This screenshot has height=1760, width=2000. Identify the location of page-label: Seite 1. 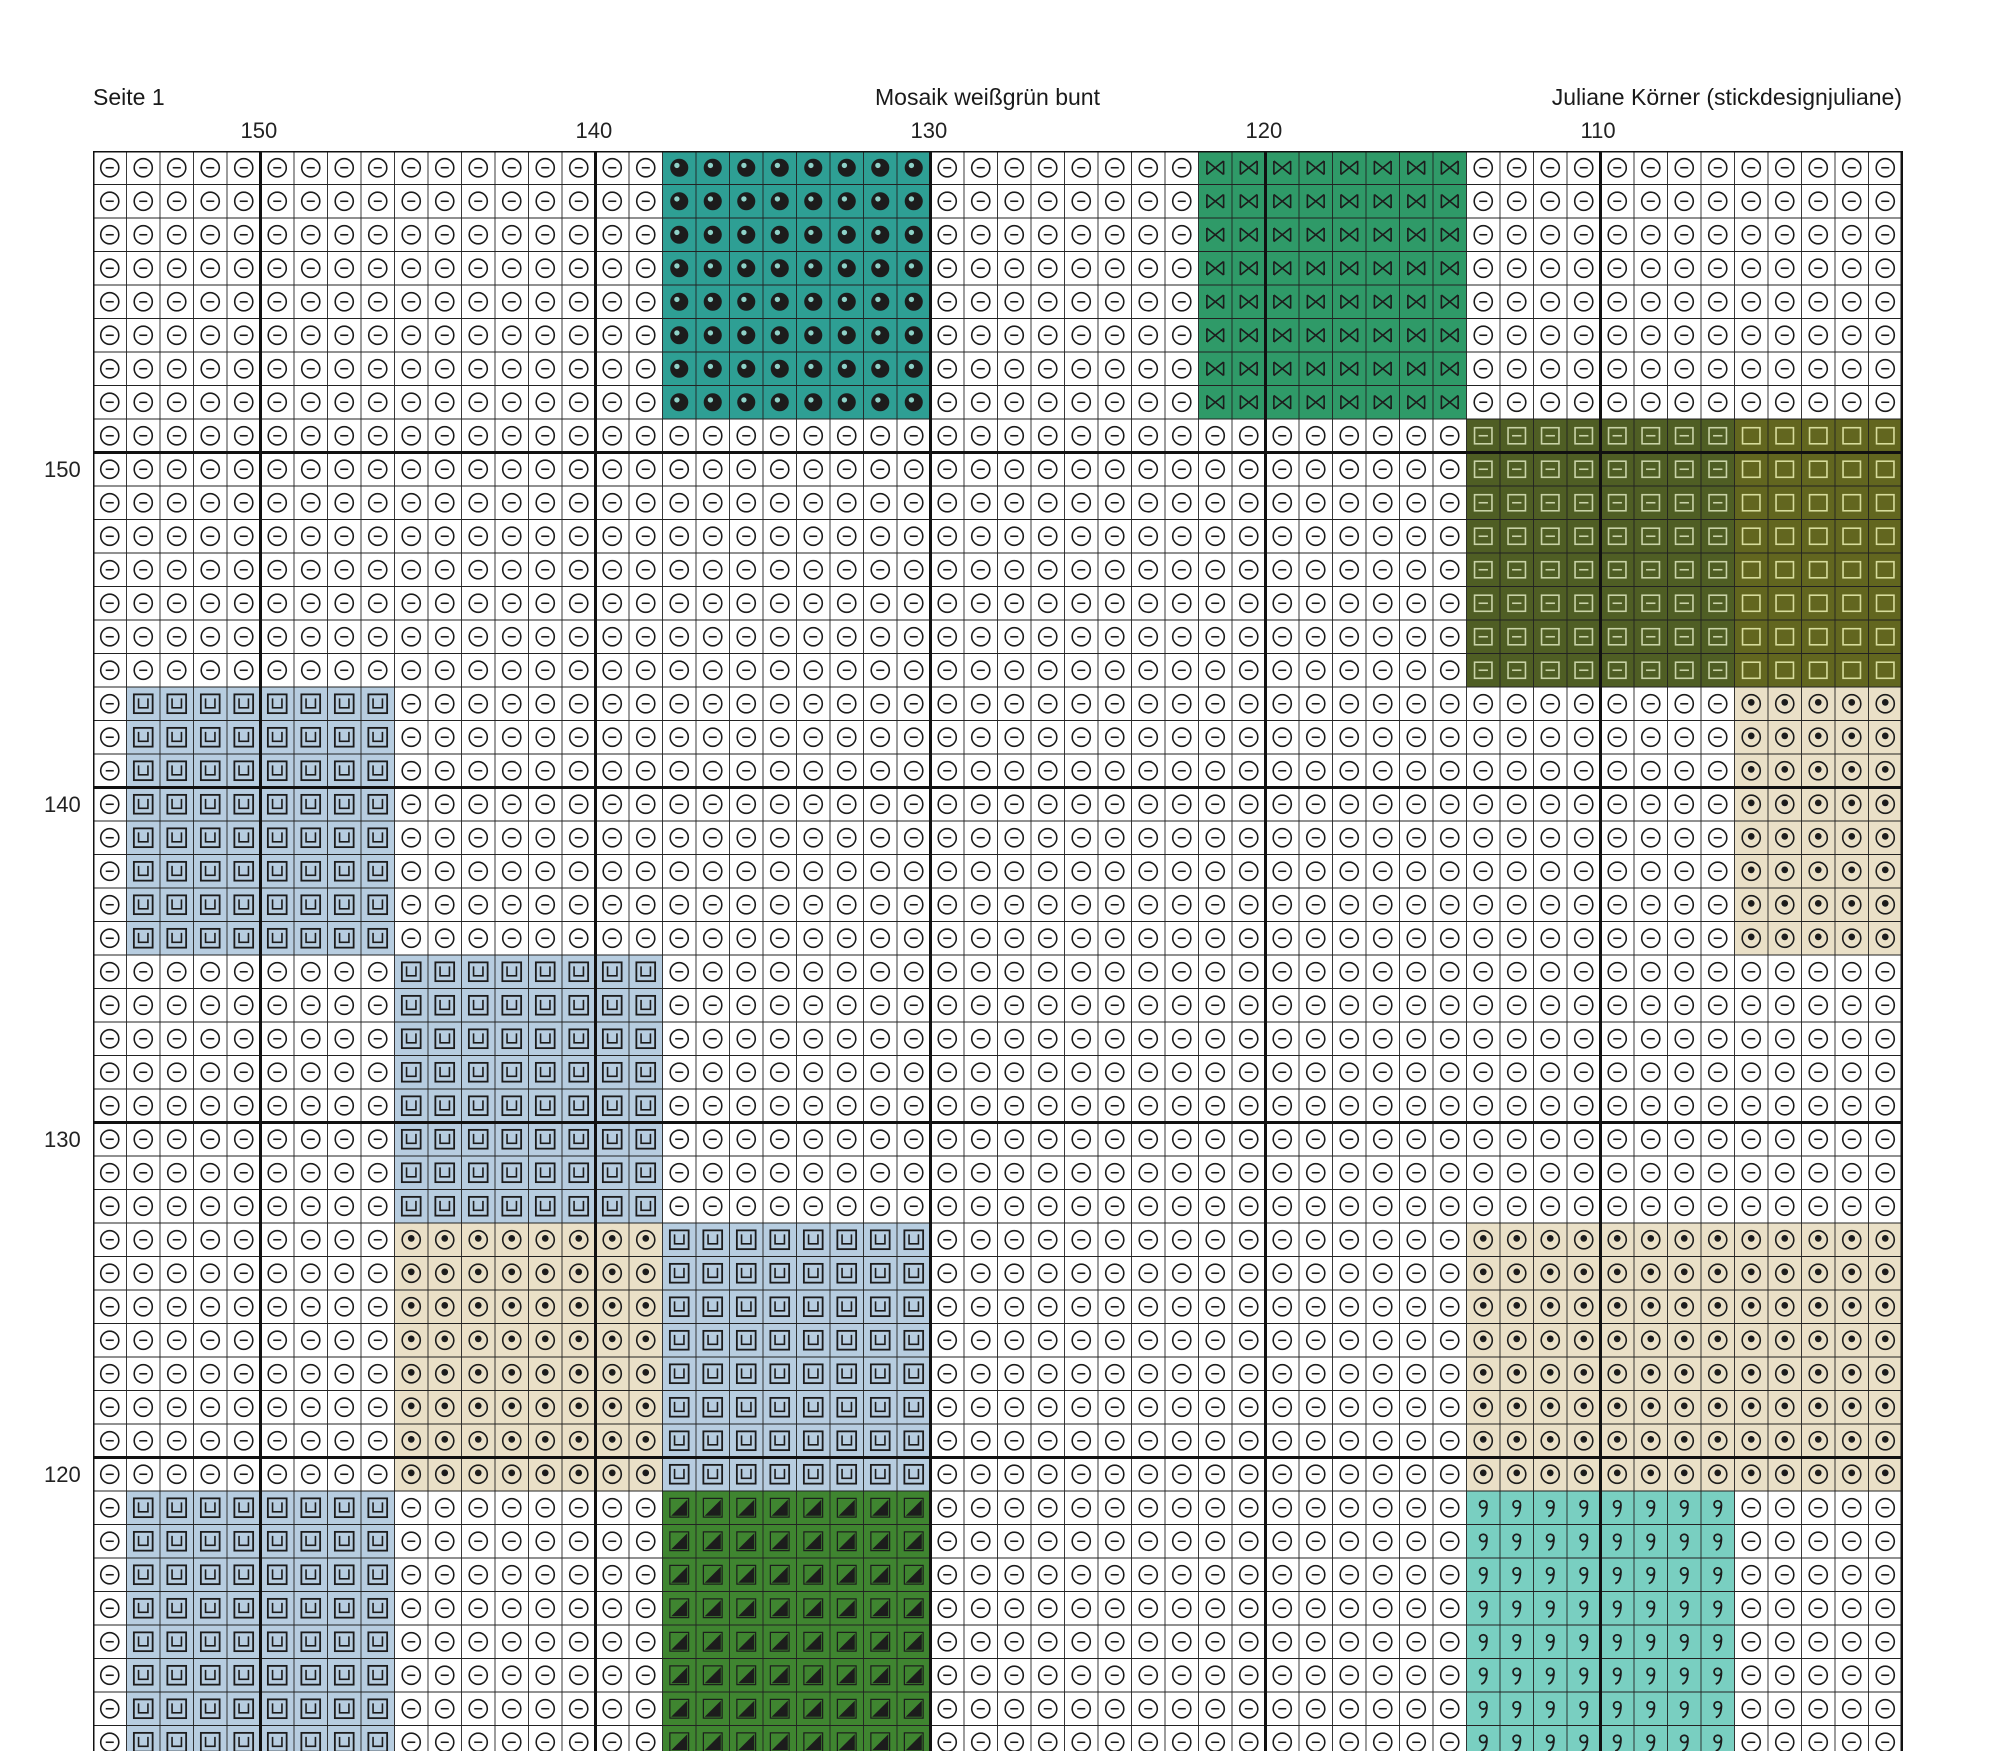
(129, 97).